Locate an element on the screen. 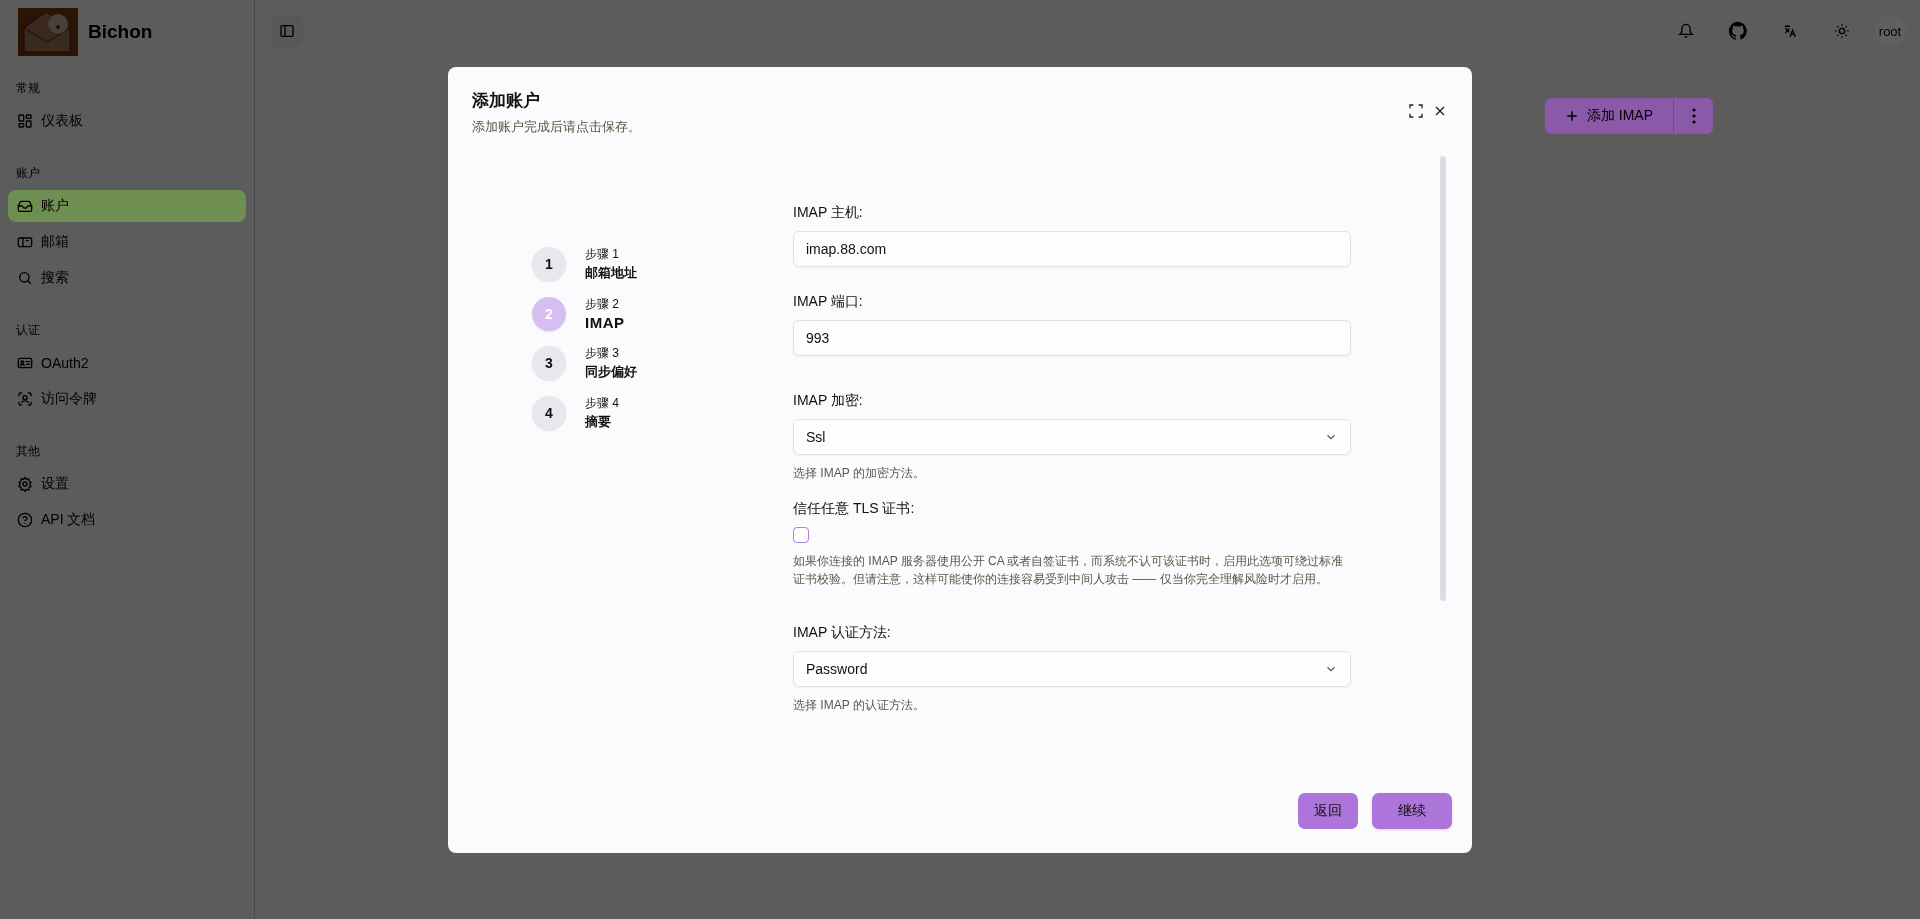 This screenshot has height=919, width=1920. step-caption: 步骤 3 is located at coordinates (602, 353).